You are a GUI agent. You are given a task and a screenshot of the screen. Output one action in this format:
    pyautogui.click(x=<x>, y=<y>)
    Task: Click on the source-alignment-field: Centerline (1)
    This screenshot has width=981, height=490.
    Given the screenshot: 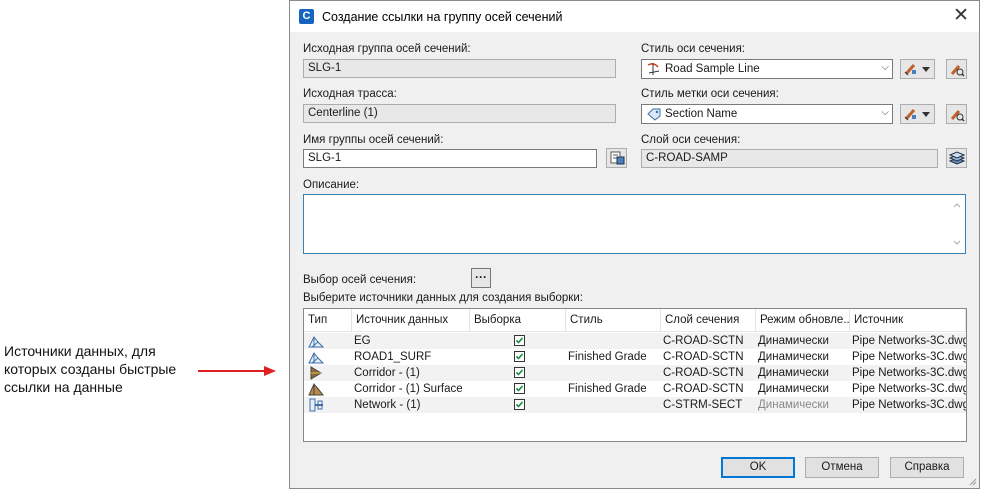 What is the action you would take?
    pyautogui.click(x=459, y=113)
    